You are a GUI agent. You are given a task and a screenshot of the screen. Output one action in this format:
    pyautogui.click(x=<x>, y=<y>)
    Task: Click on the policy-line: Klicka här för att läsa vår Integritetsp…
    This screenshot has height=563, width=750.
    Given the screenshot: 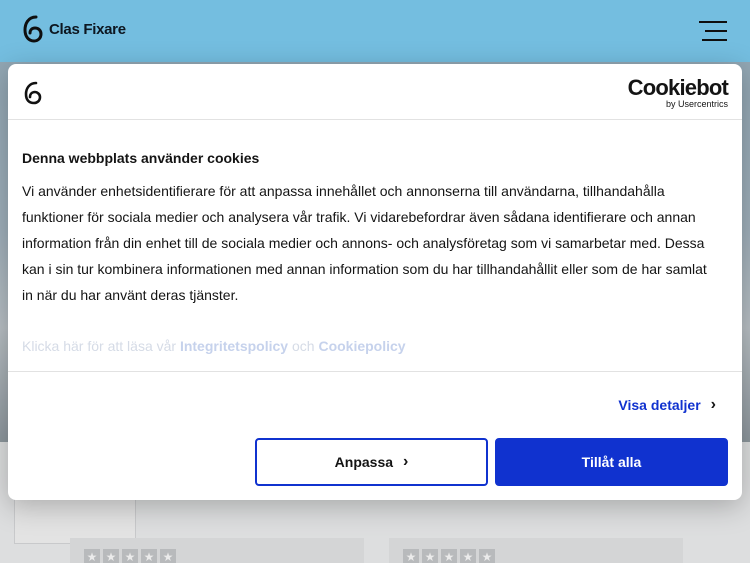 What is the action you would take?
    pyautogui.click(x=214, y=346)
    